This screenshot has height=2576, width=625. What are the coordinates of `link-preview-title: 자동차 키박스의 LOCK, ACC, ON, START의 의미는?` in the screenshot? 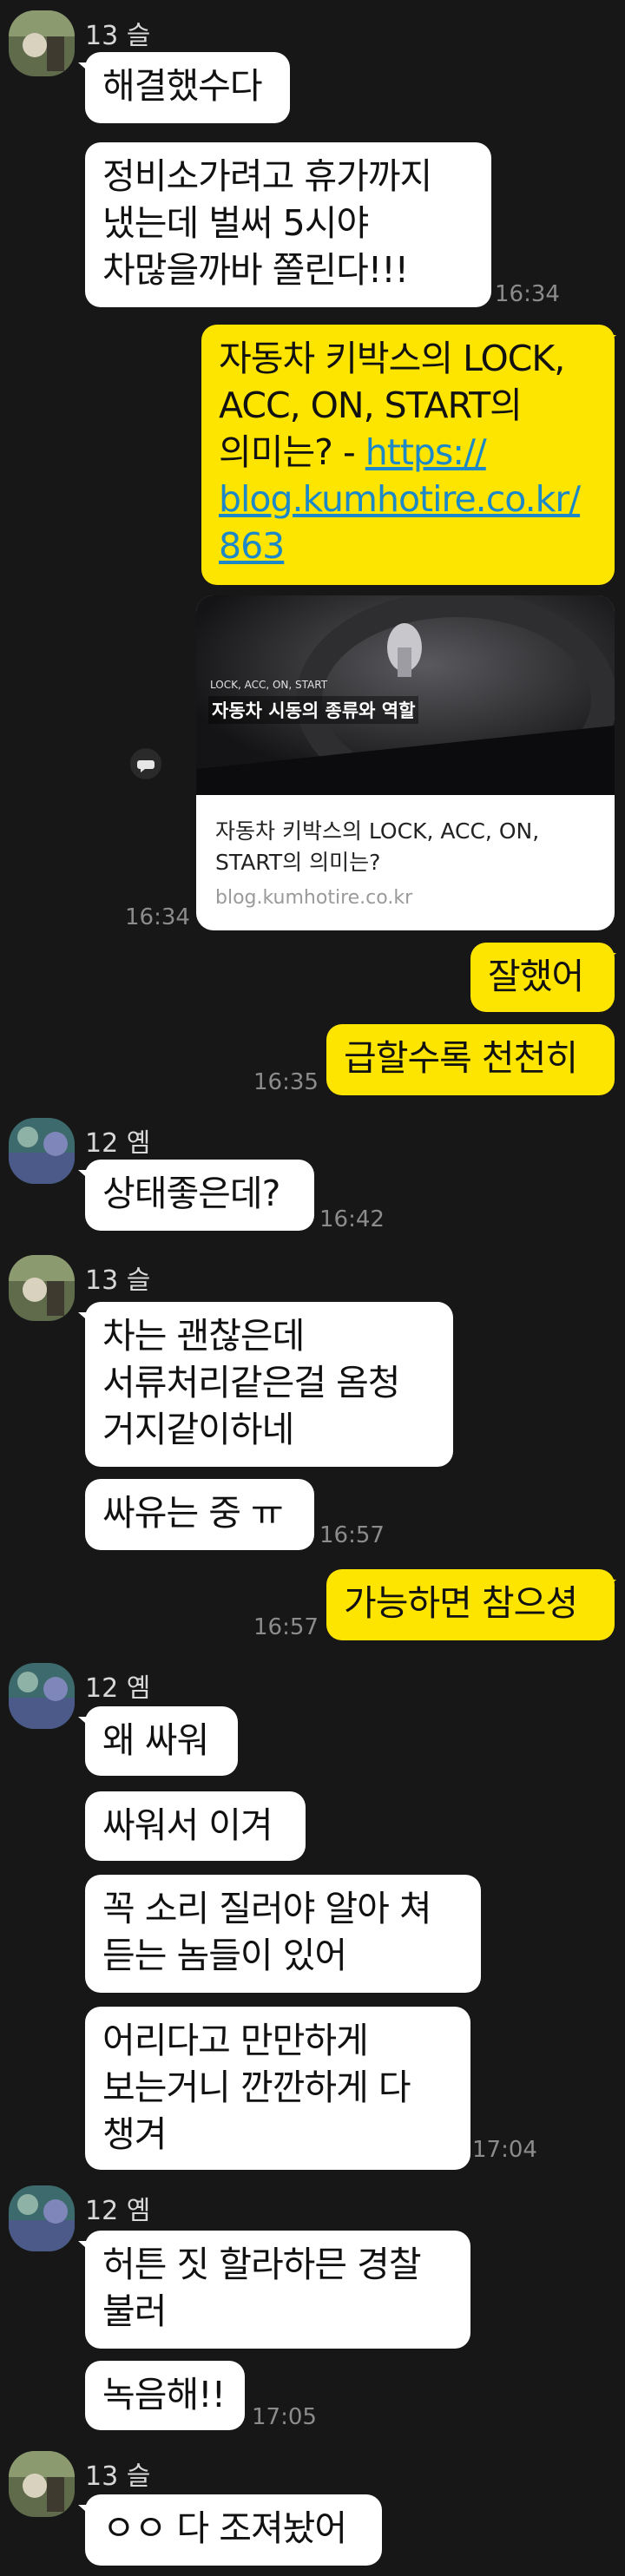 It's located at (377, 846).